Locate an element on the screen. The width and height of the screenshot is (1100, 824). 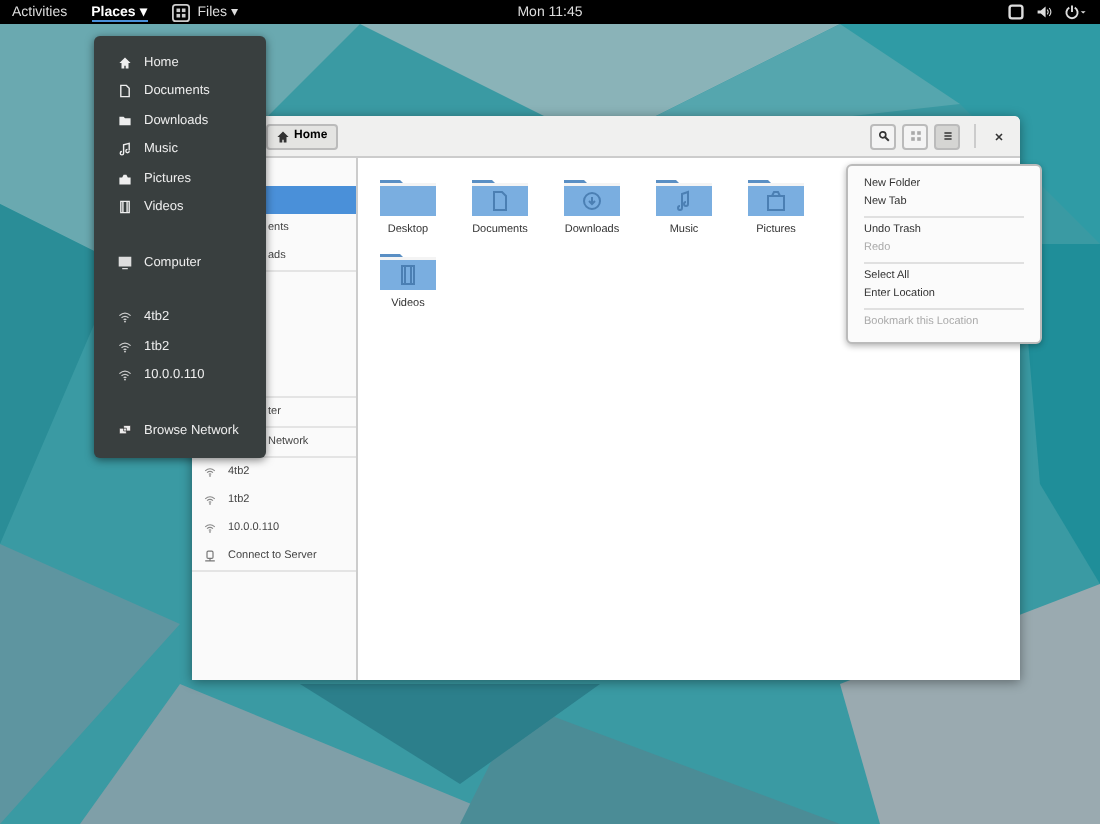
menu-icon is located at coordinates (947, 136).